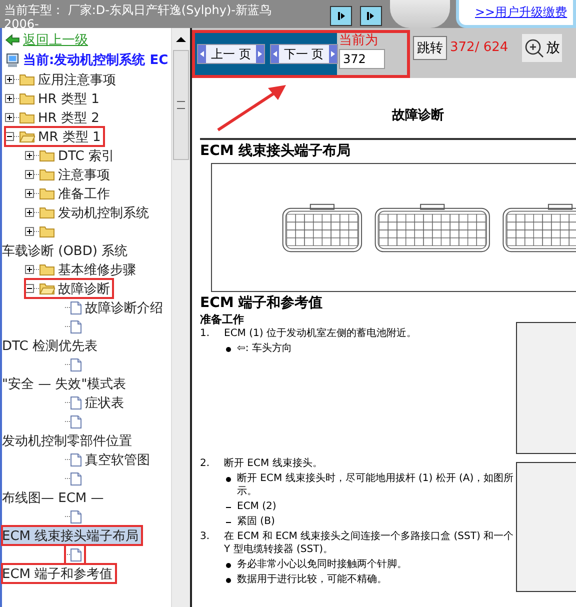 The height and width of the screenshot is (607, 576). What do you see at coordinates (205, 463) in the screenshot?
I see `step-number: 2.` at bounding box center [205, 463].